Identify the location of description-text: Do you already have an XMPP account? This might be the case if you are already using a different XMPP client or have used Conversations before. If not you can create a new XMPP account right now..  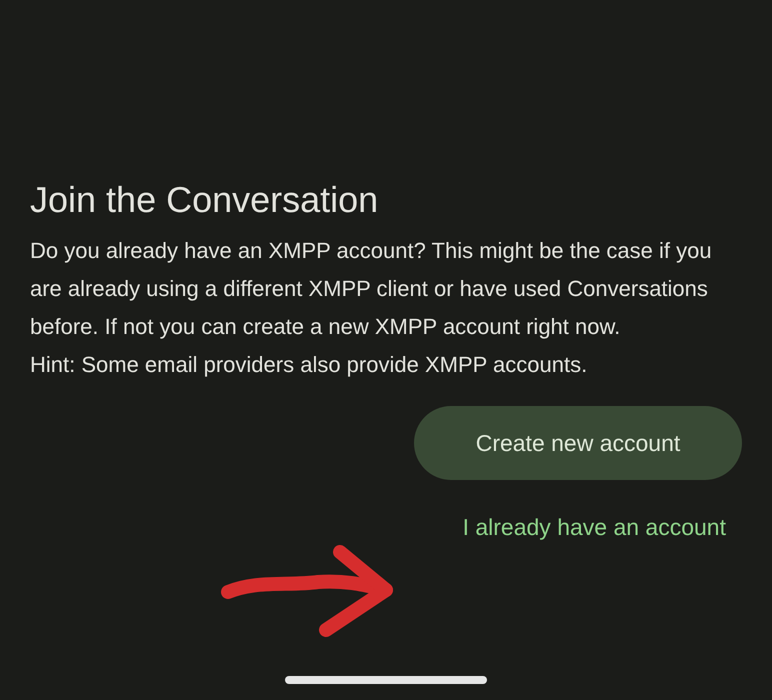
(371, 289).